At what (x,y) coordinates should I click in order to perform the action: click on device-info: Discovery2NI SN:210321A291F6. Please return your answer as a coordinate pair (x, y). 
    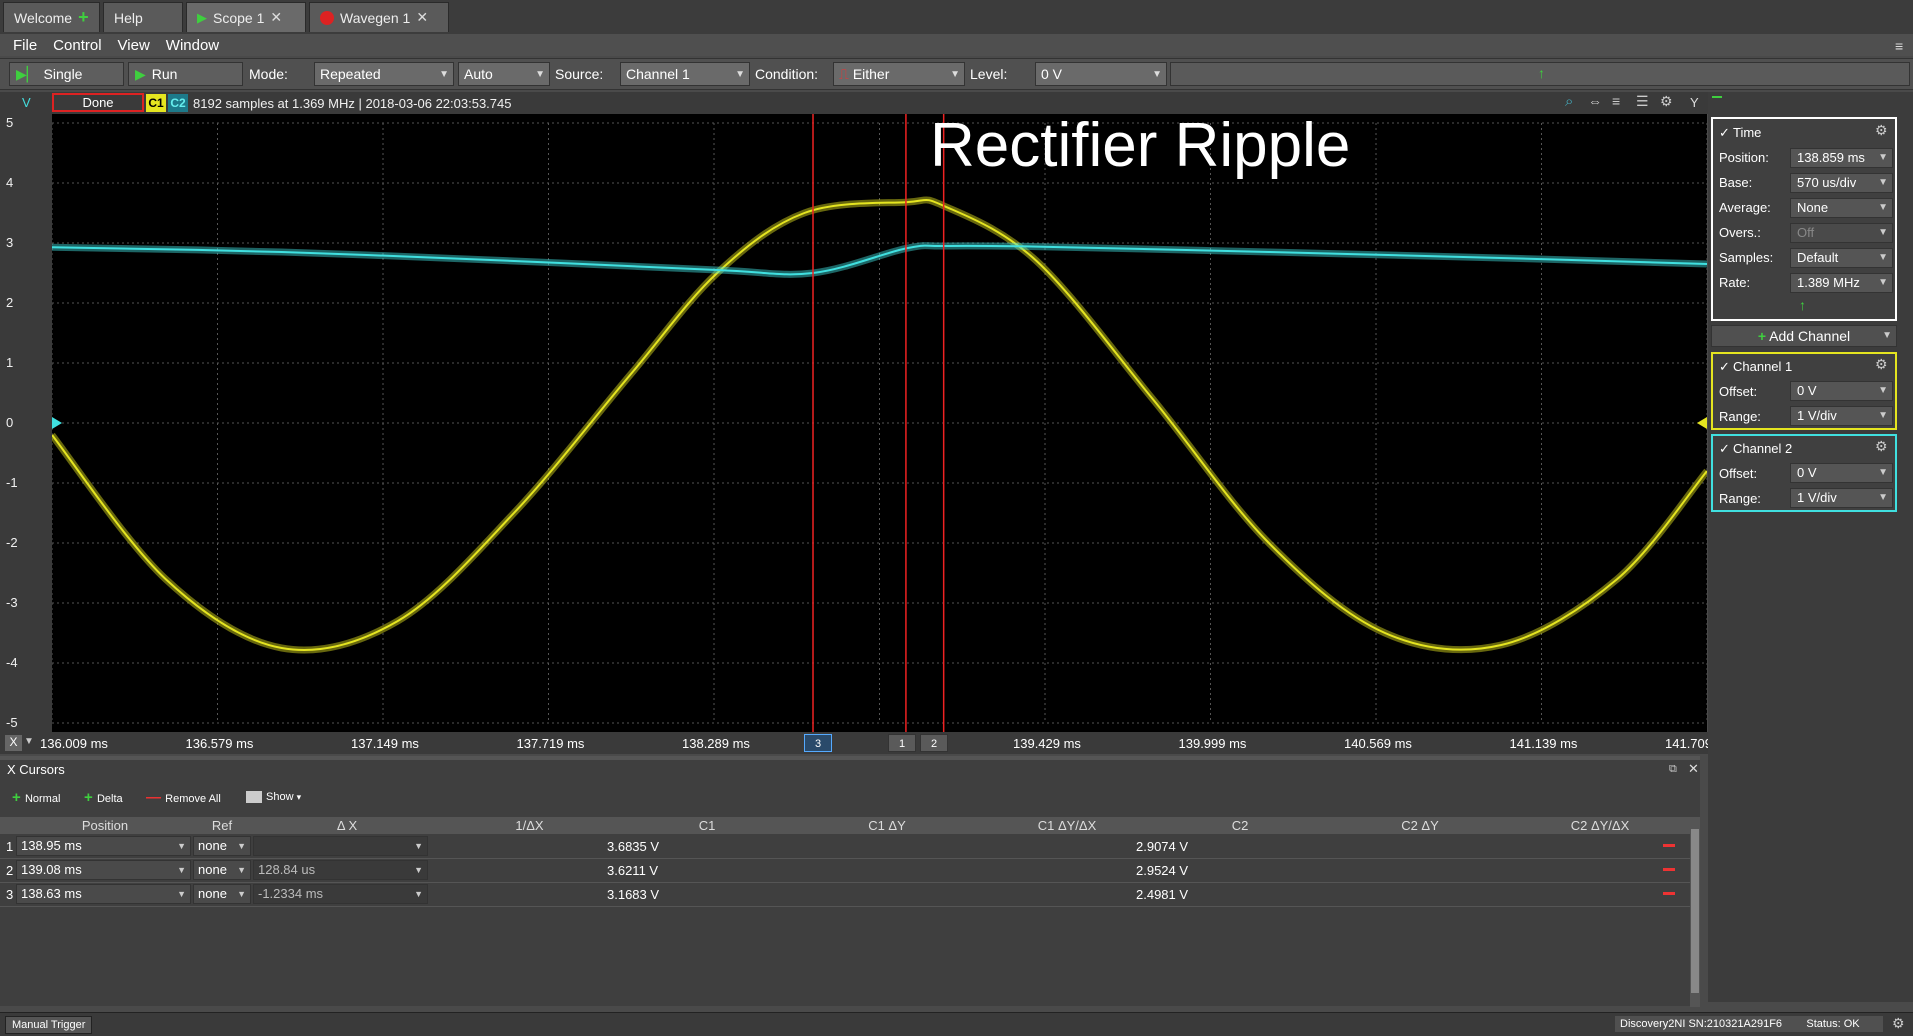
    Looking at the image, I should click on (1701, 1024).